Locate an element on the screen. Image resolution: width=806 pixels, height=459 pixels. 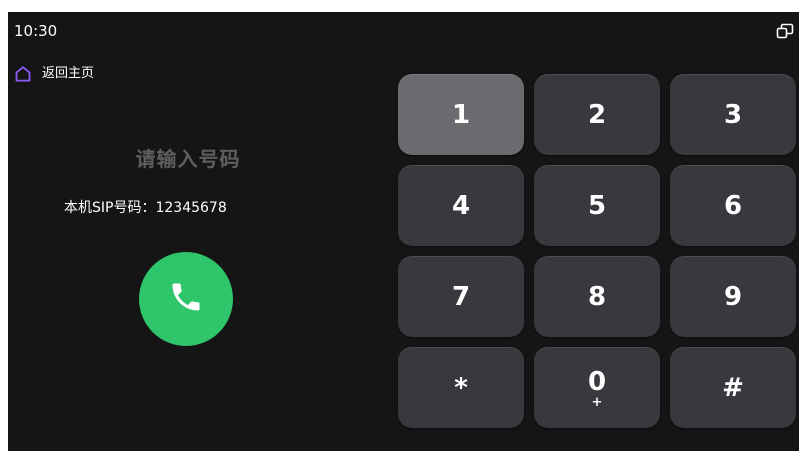
keypad-key-digit: 0 is located at coordinates (597, 381).